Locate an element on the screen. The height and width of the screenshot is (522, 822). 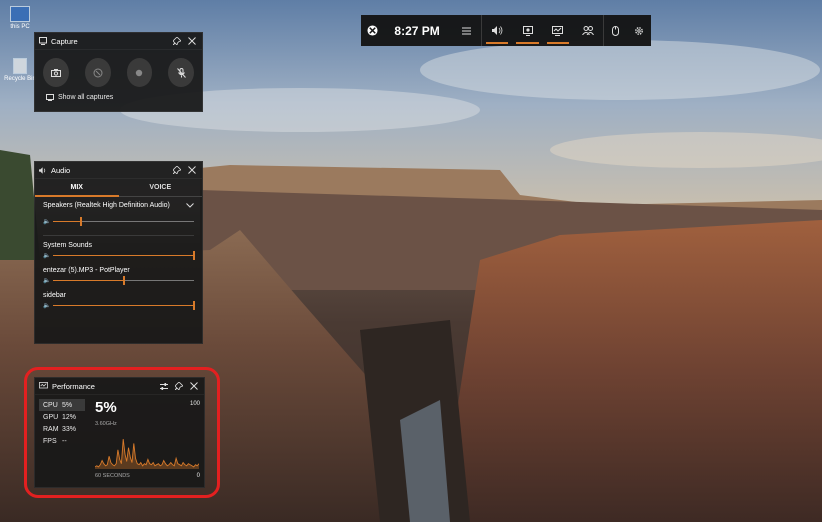
screenshot-button is located at coordinates (56, 72).